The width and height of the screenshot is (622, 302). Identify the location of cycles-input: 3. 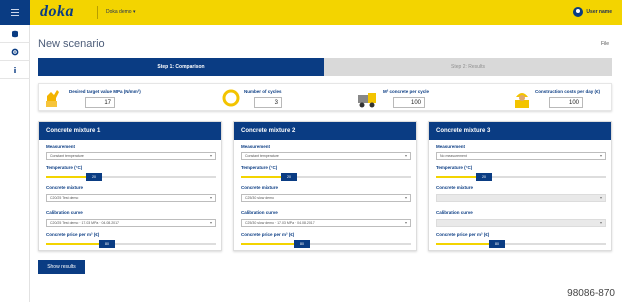
(268, 102).